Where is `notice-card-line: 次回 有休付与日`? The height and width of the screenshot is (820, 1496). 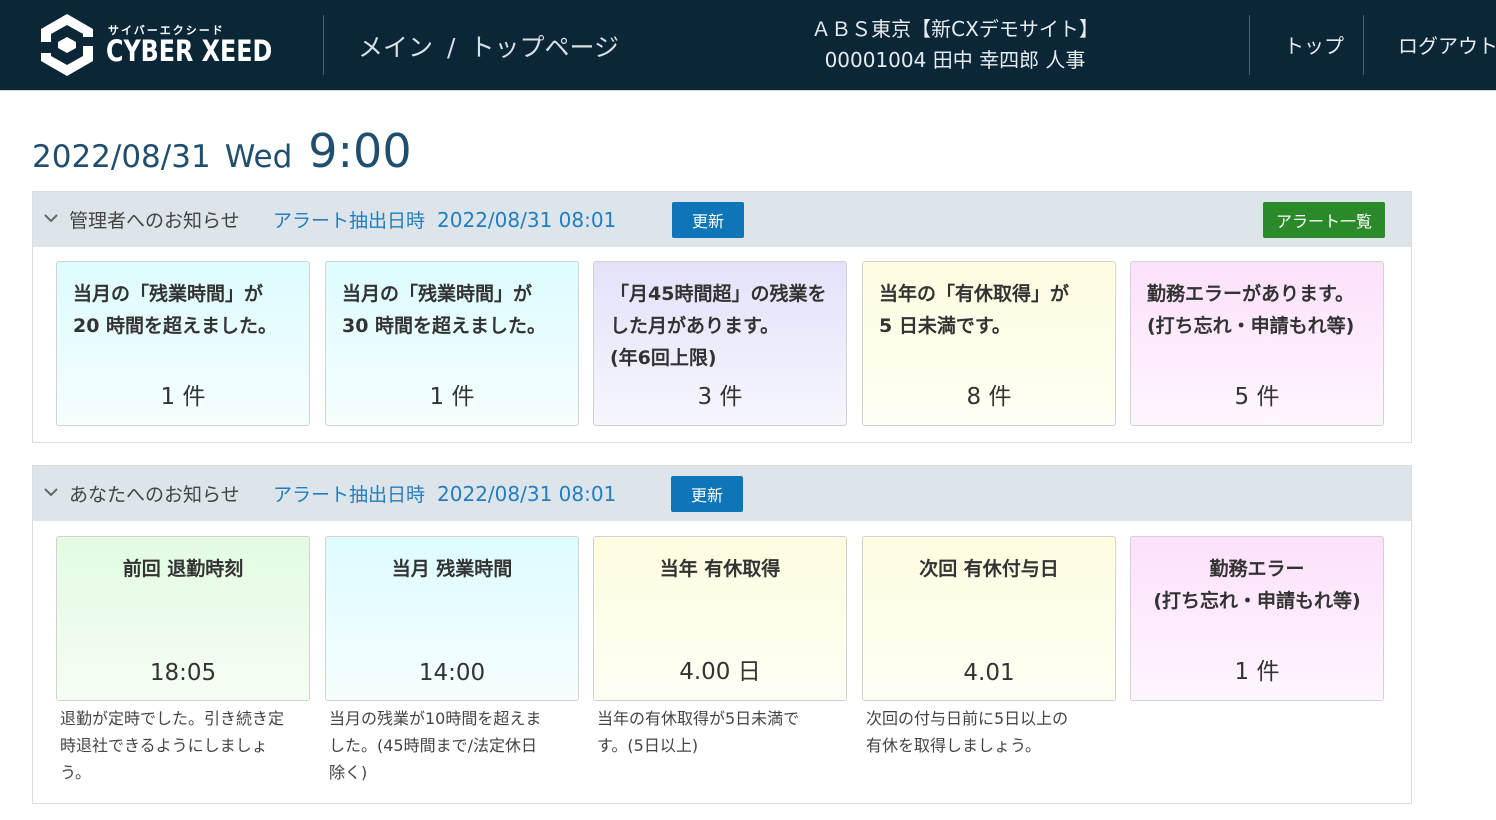 notice-card-line: 次回 有休付与日 is located at coordinates (989, 569).